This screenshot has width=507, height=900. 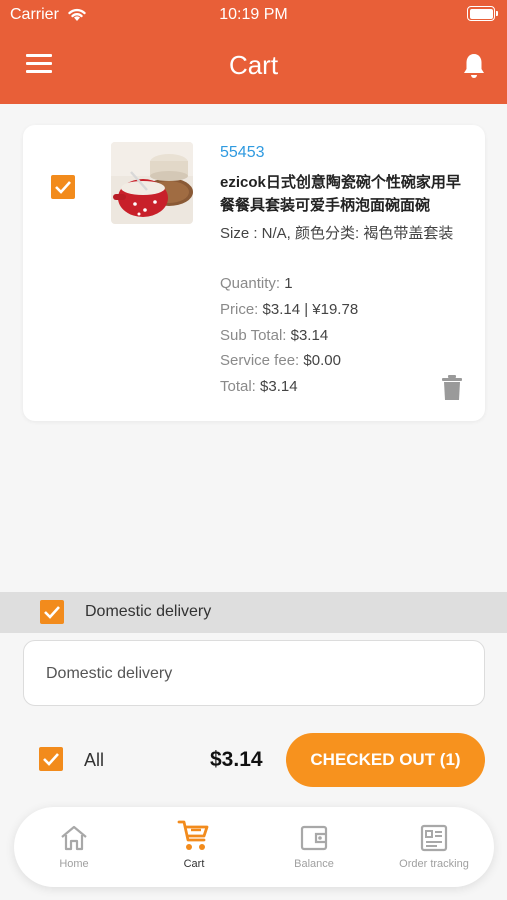 I want to click on tab-label: Cart, so click(x=194, y=864).